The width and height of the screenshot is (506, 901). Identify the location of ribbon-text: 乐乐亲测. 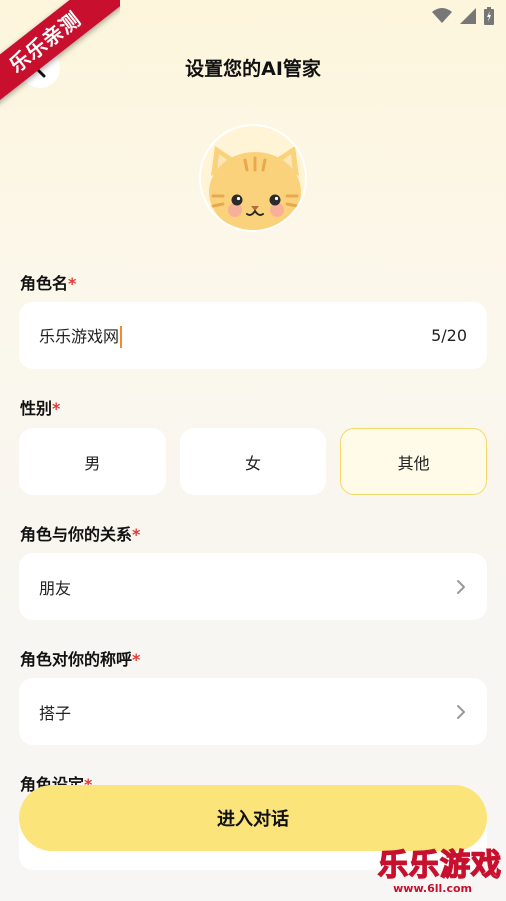
(60, 54).